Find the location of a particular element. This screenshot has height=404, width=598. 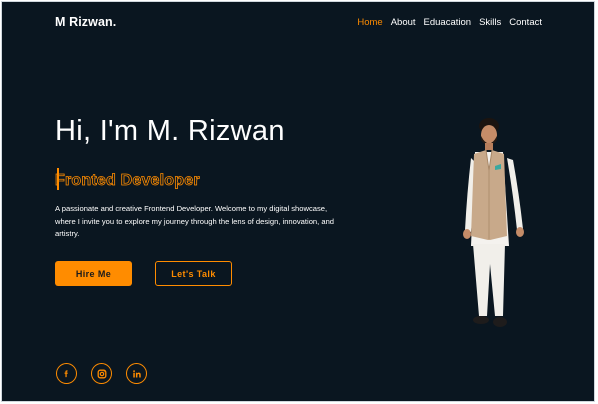

facebook-icon is located at coordinates (66, 374).